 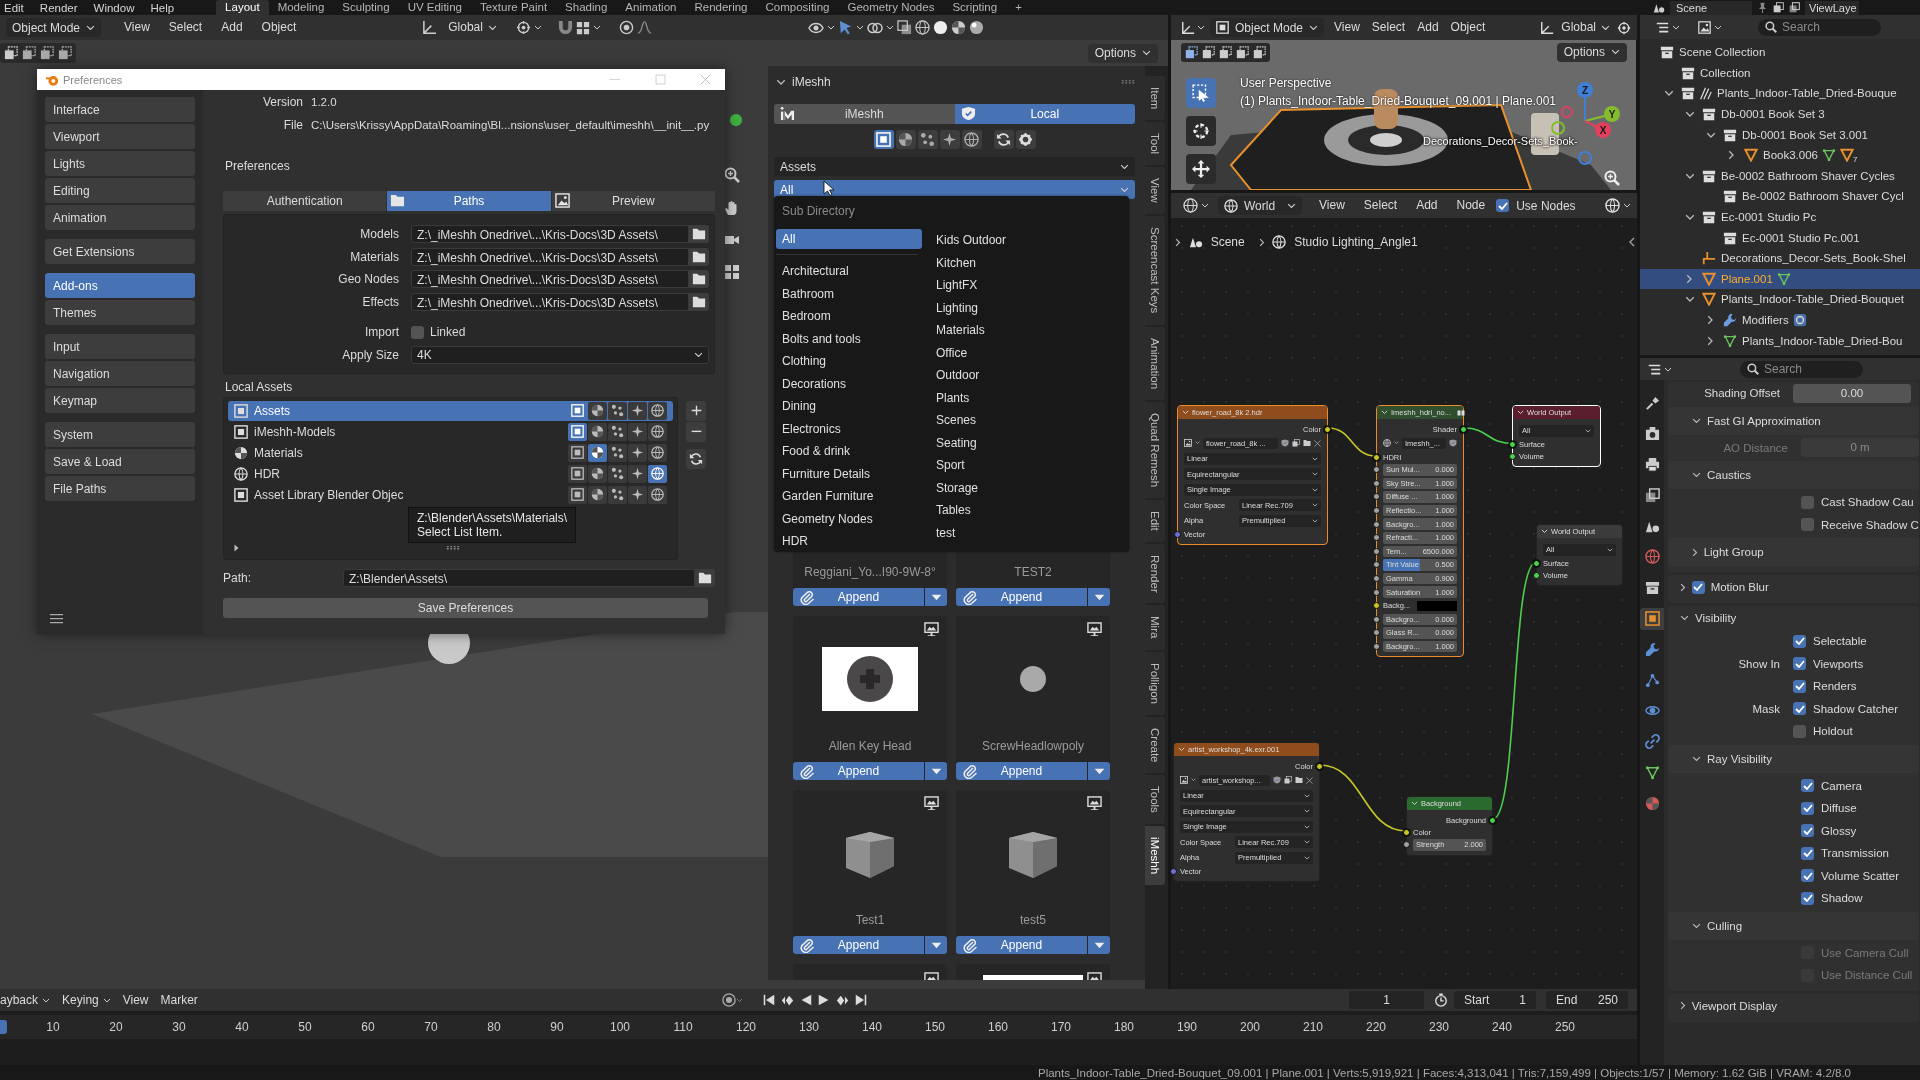 I want to click on source-tab: iMeshh, so click(x=864, y=114).